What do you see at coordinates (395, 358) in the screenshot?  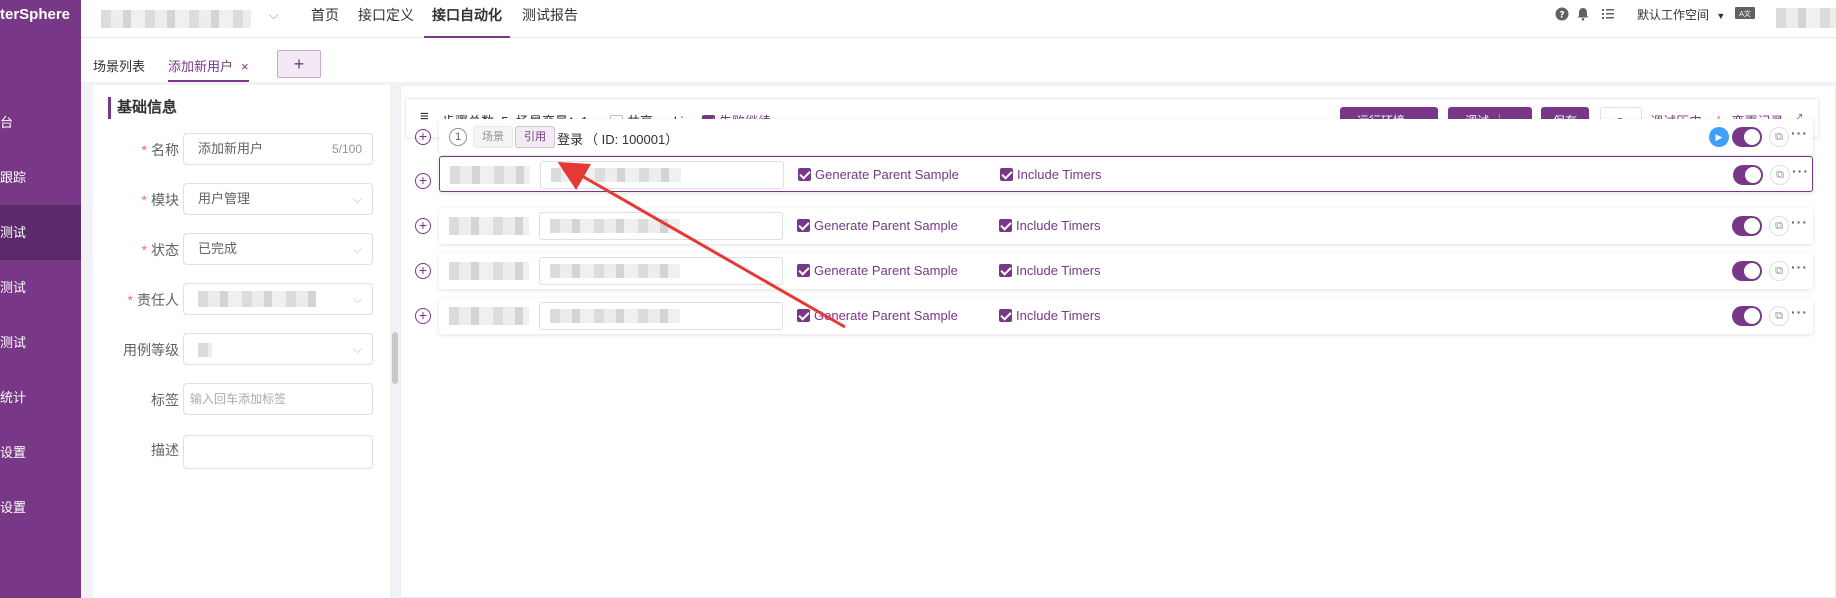 I see `panel-resize-handle` at bounding box center [395, 358].